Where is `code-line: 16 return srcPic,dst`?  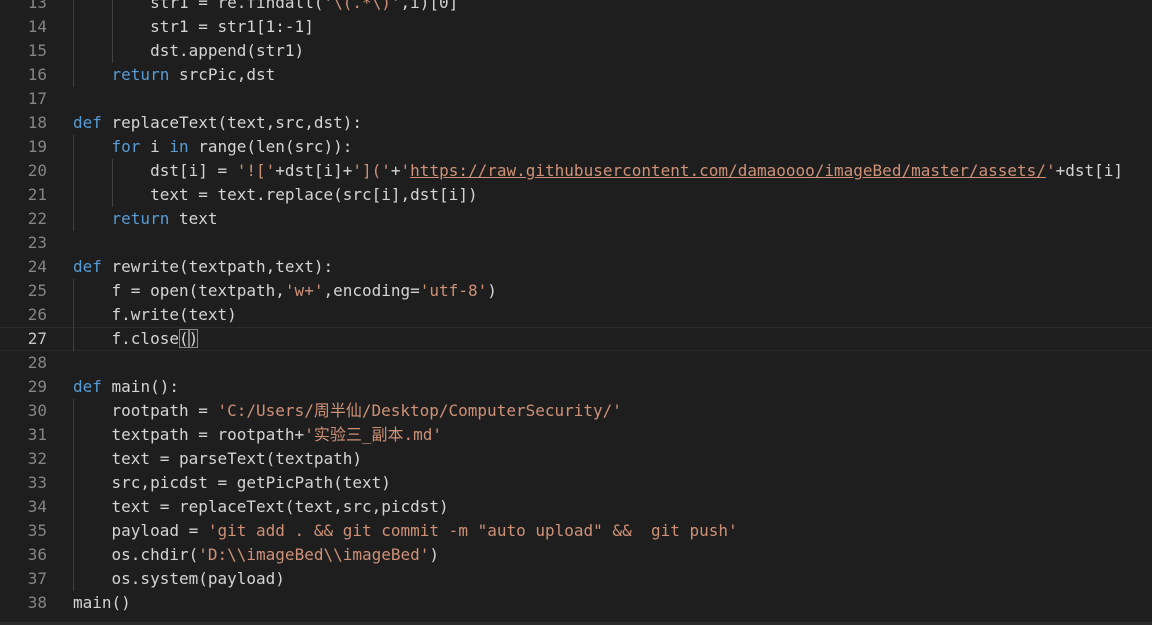 code-line: 16 return srcPic,dst is located at coordinates (576, 75).